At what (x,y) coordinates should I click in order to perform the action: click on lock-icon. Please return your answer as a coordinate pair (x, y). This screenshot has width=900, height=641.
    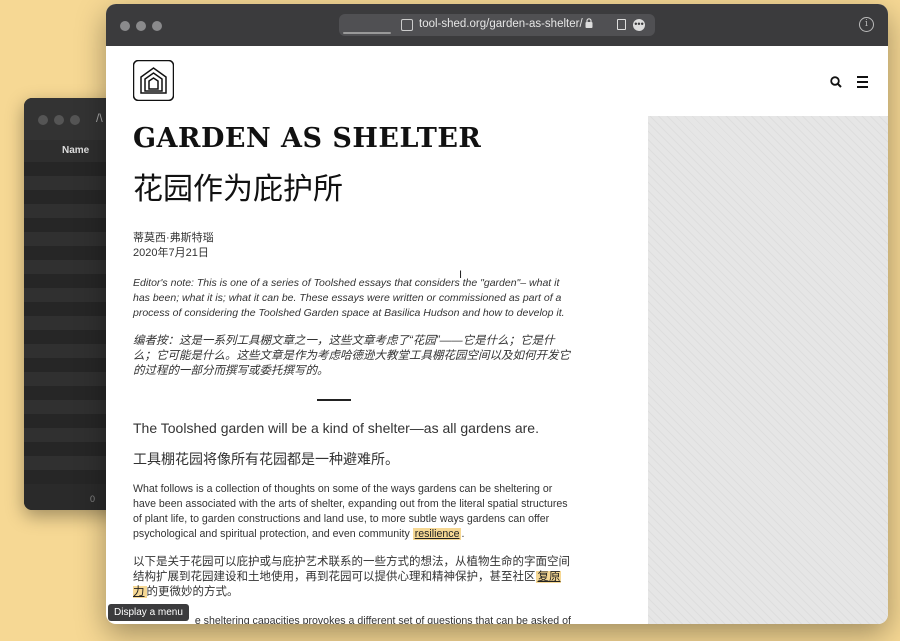
    Looking at the image, I should click on (589, 24).